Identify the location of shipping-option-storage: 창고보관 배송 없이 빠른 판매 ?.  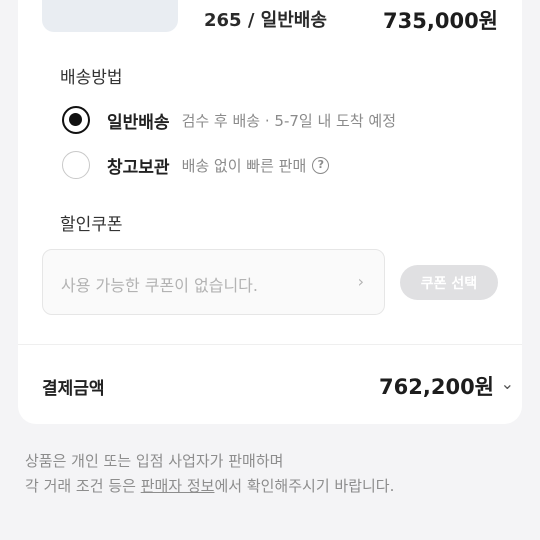
(196, 165).